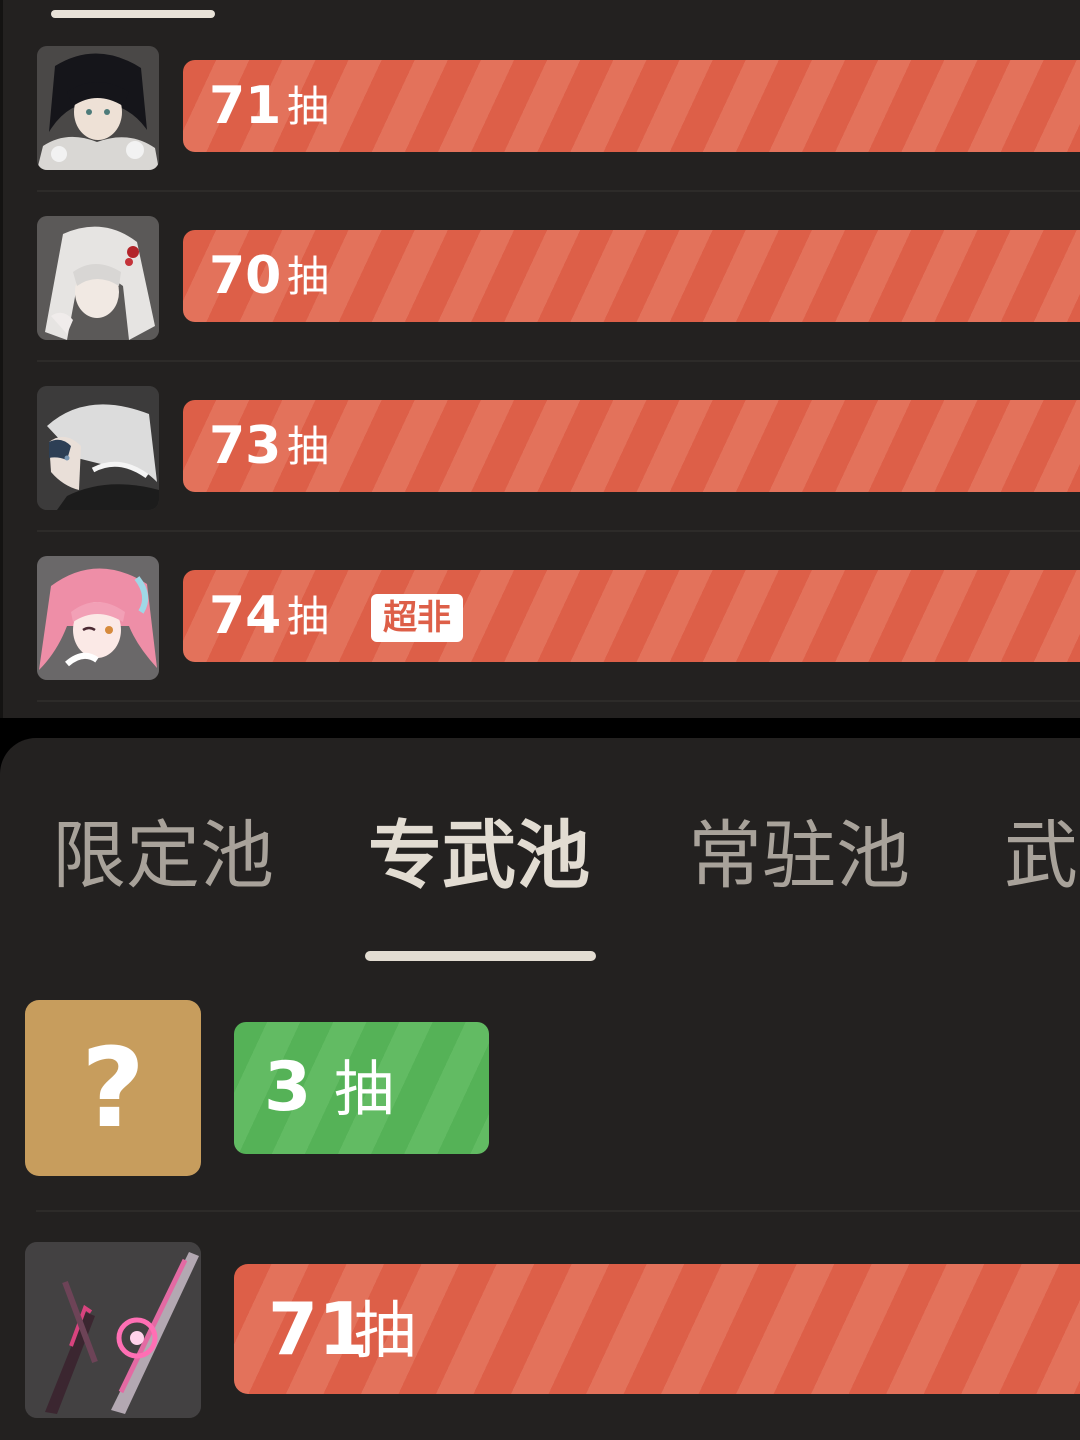 The height and width of the screenshot is (1440, 1080). I want to click on tab-limited-banner: 限定池, so click(163, 856).